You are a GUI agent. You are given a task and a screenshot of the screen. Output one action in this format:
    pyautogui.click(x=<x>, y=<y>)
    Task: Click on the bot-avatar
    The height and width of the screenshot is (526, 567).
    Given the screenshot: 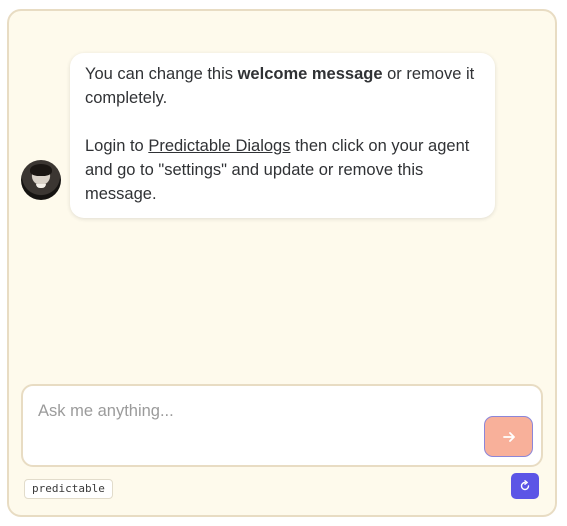 What is the action you would take?
    pyautogui.click(x=41, y=180)
    